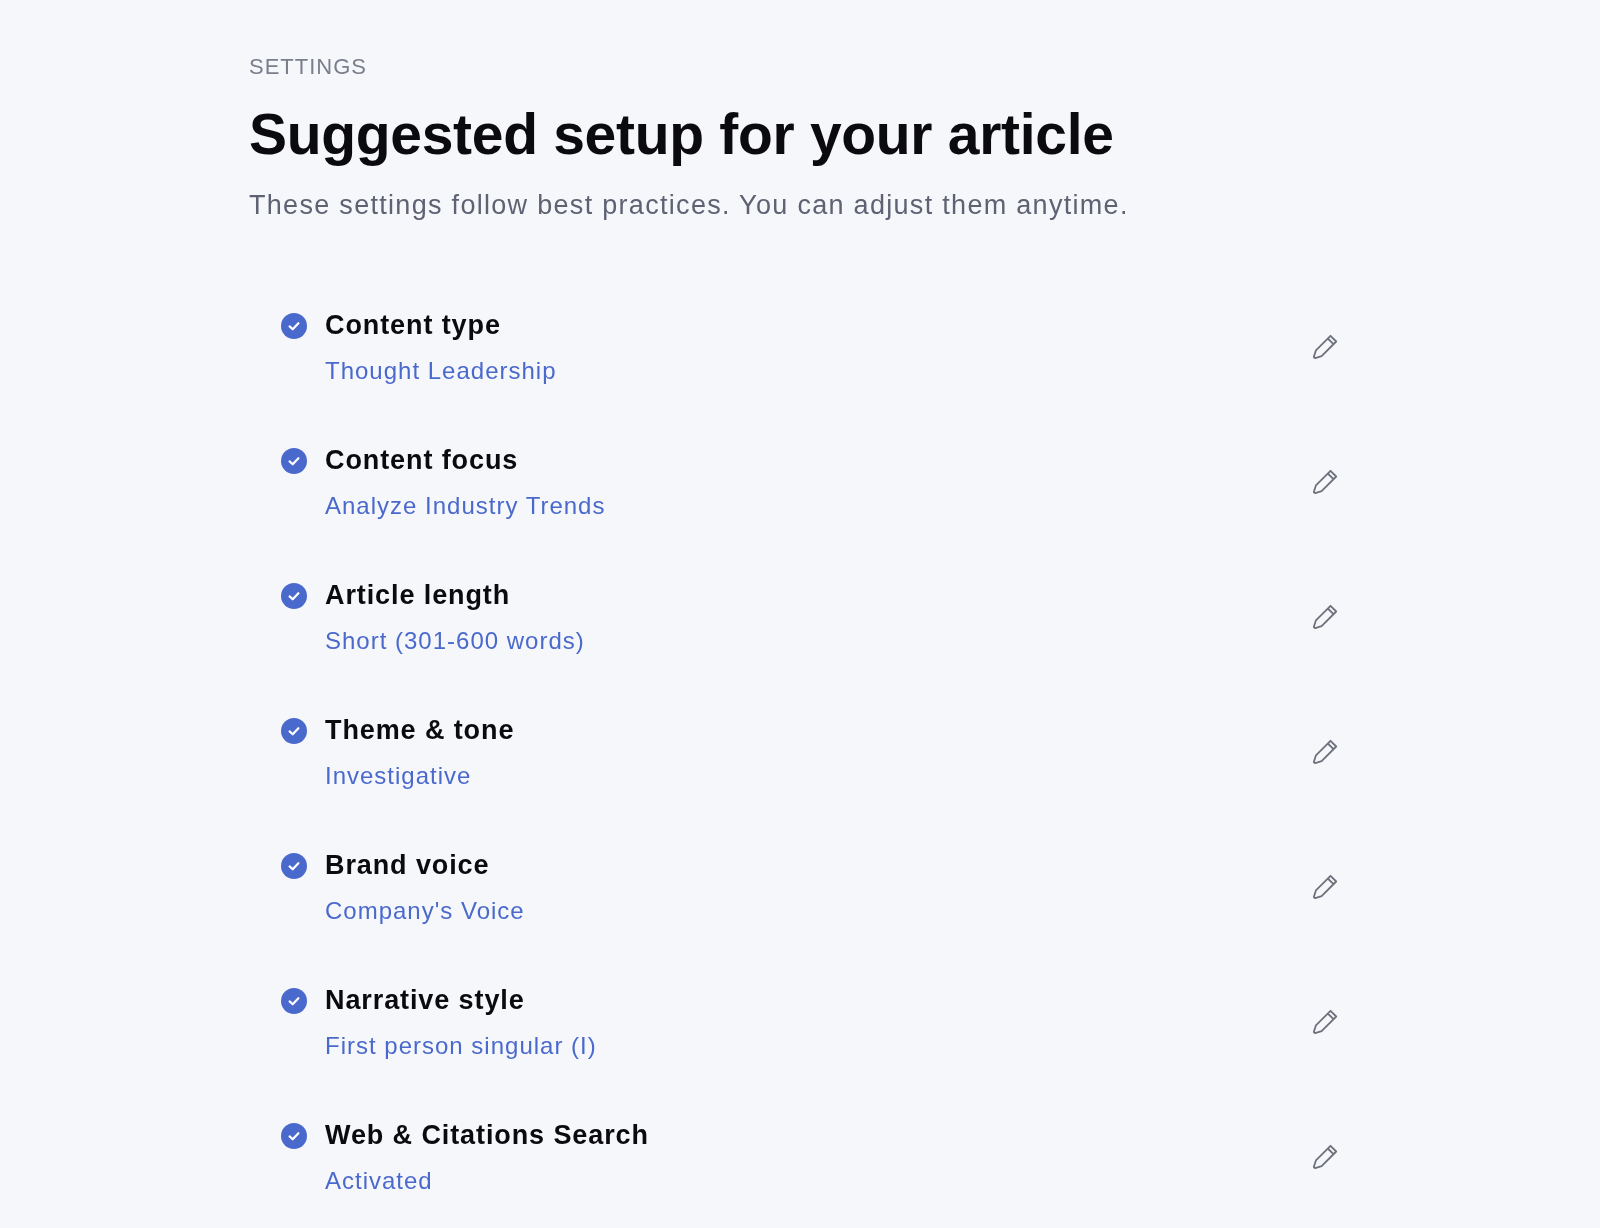  Describe the element at coordinates (379, 1181) in the screenshot. I see `setting-value: Activated` at that location.